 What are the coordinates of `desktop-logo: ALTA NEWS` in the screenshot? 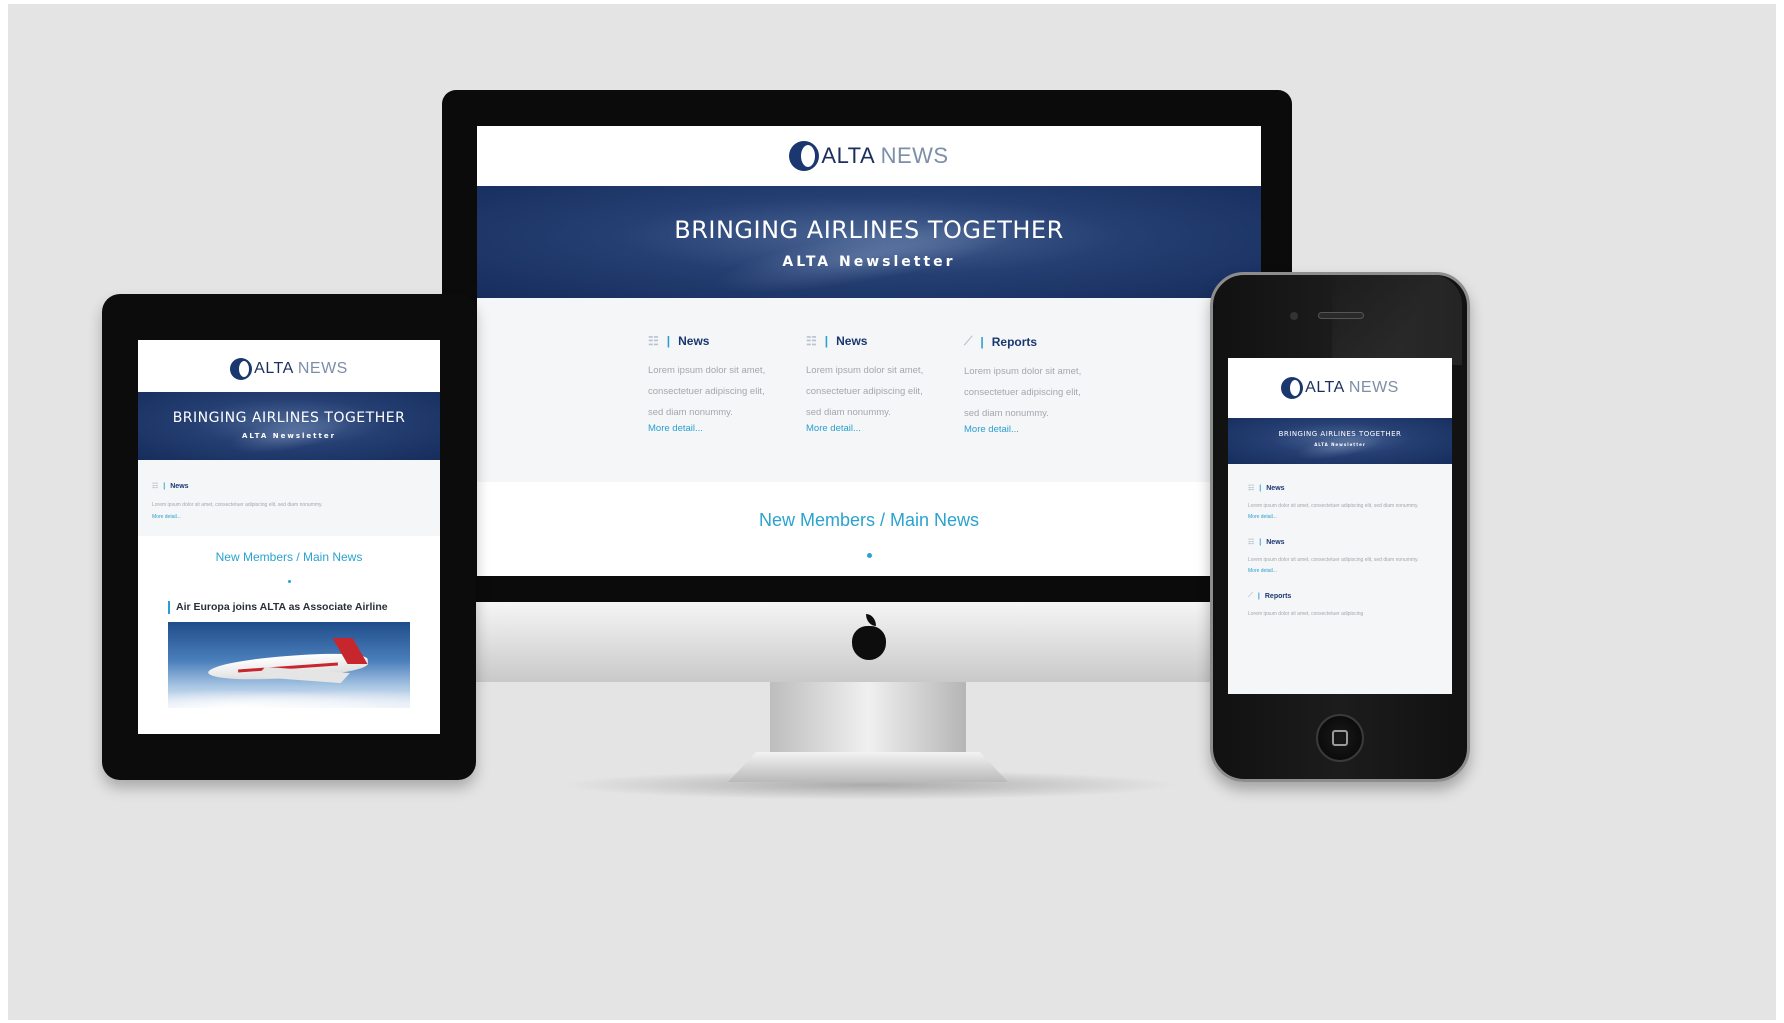 It's located at (869, 156).